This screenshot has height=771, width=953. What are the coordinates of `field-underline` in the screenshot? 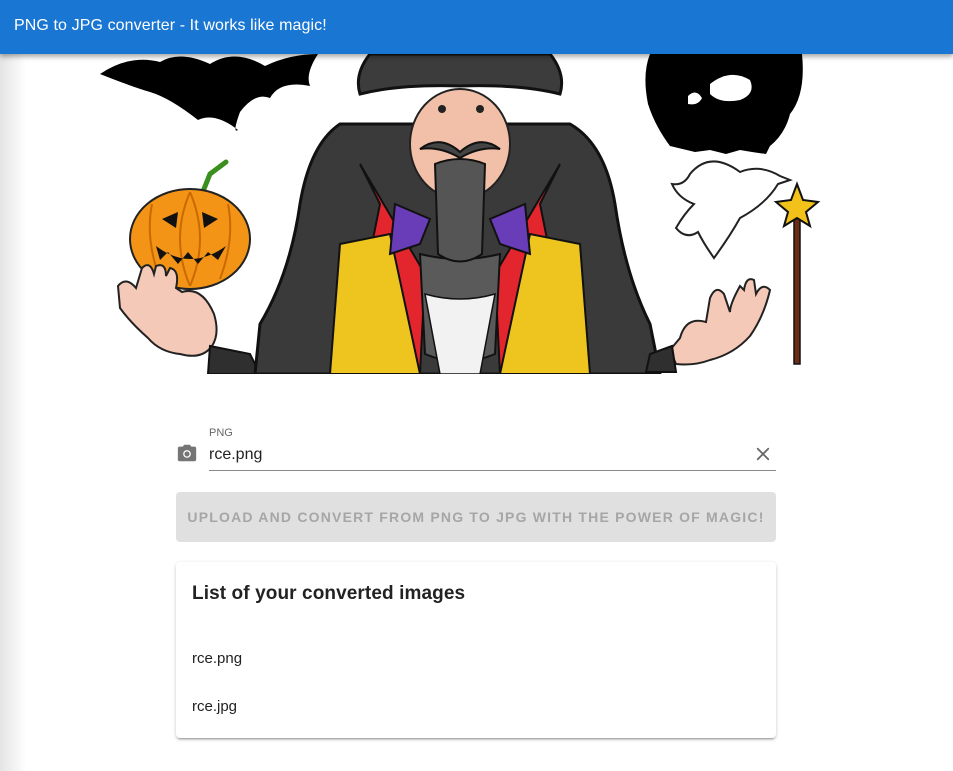 It's located at (492, 470).